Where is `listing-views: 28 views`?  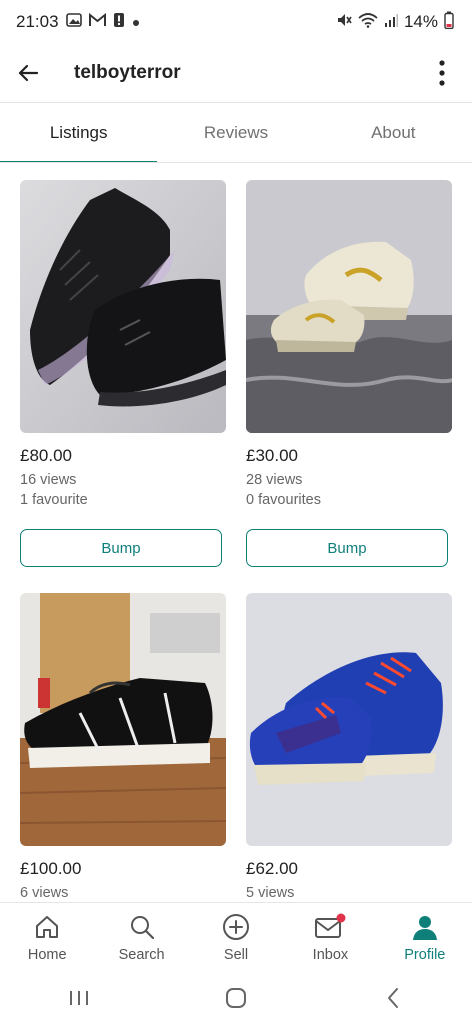
listing-views: 28 views is located at coordinates (274, 480).